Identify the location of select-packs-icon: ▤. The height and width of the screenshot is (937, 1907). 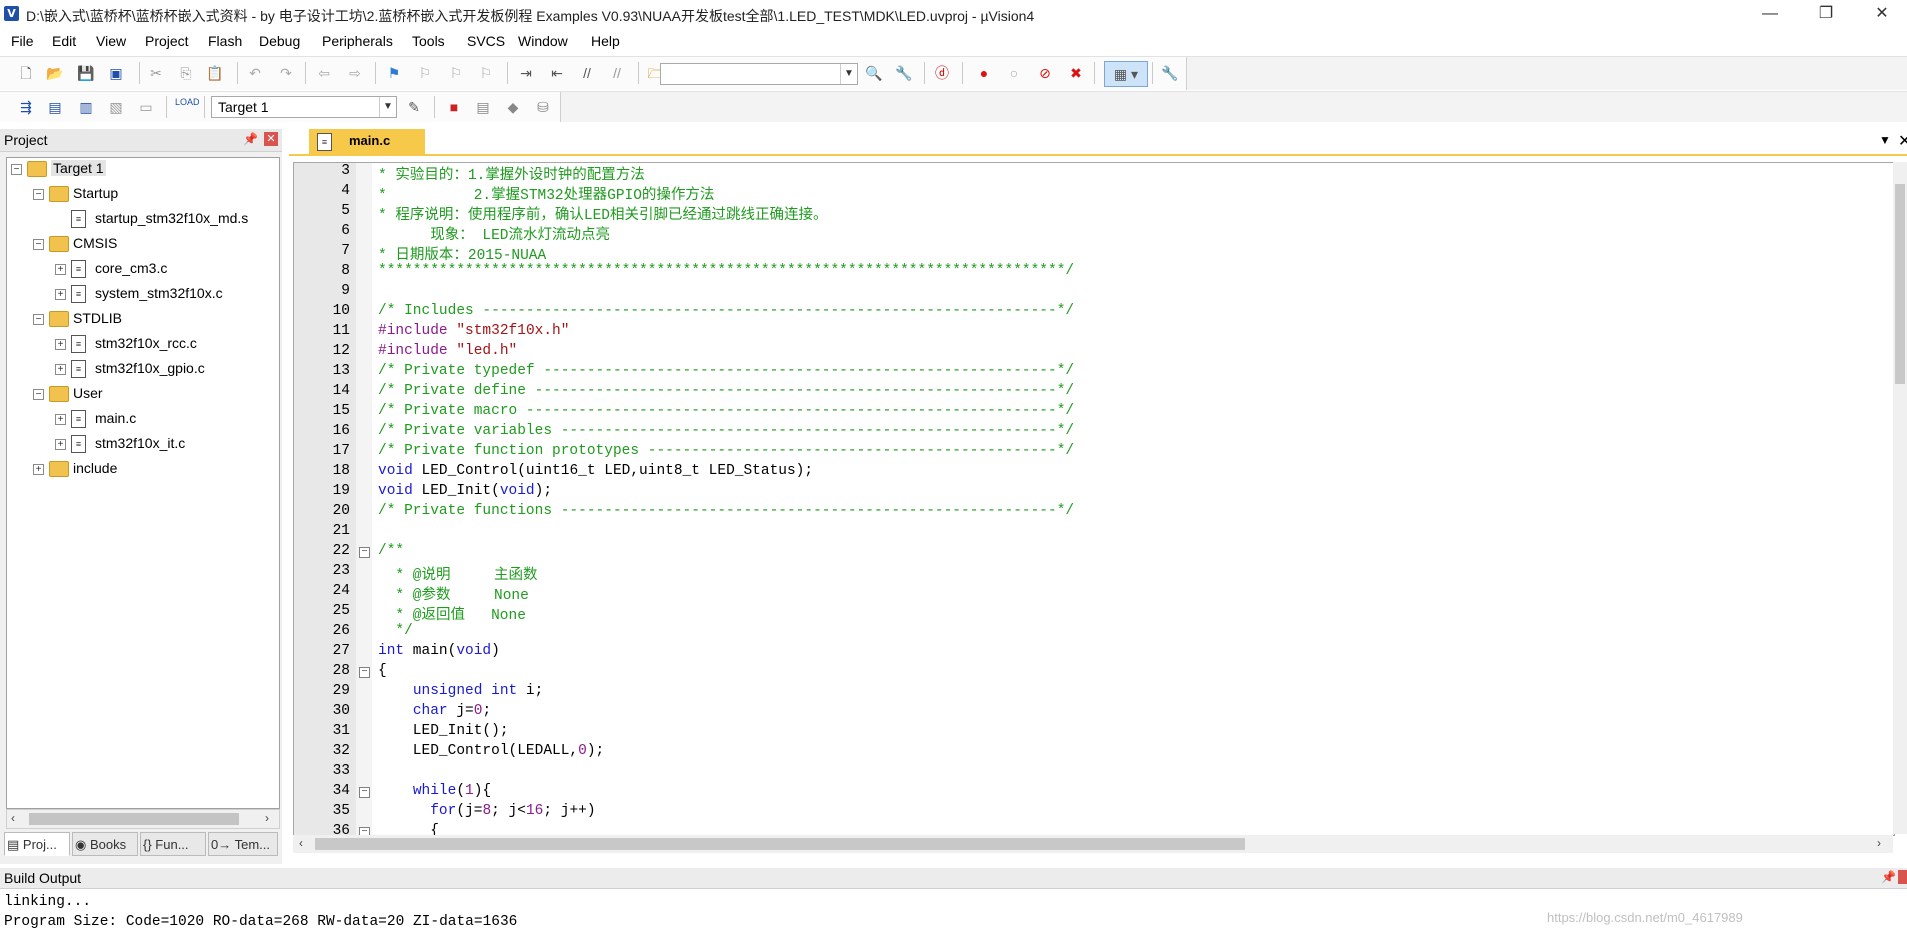
(483, 107).